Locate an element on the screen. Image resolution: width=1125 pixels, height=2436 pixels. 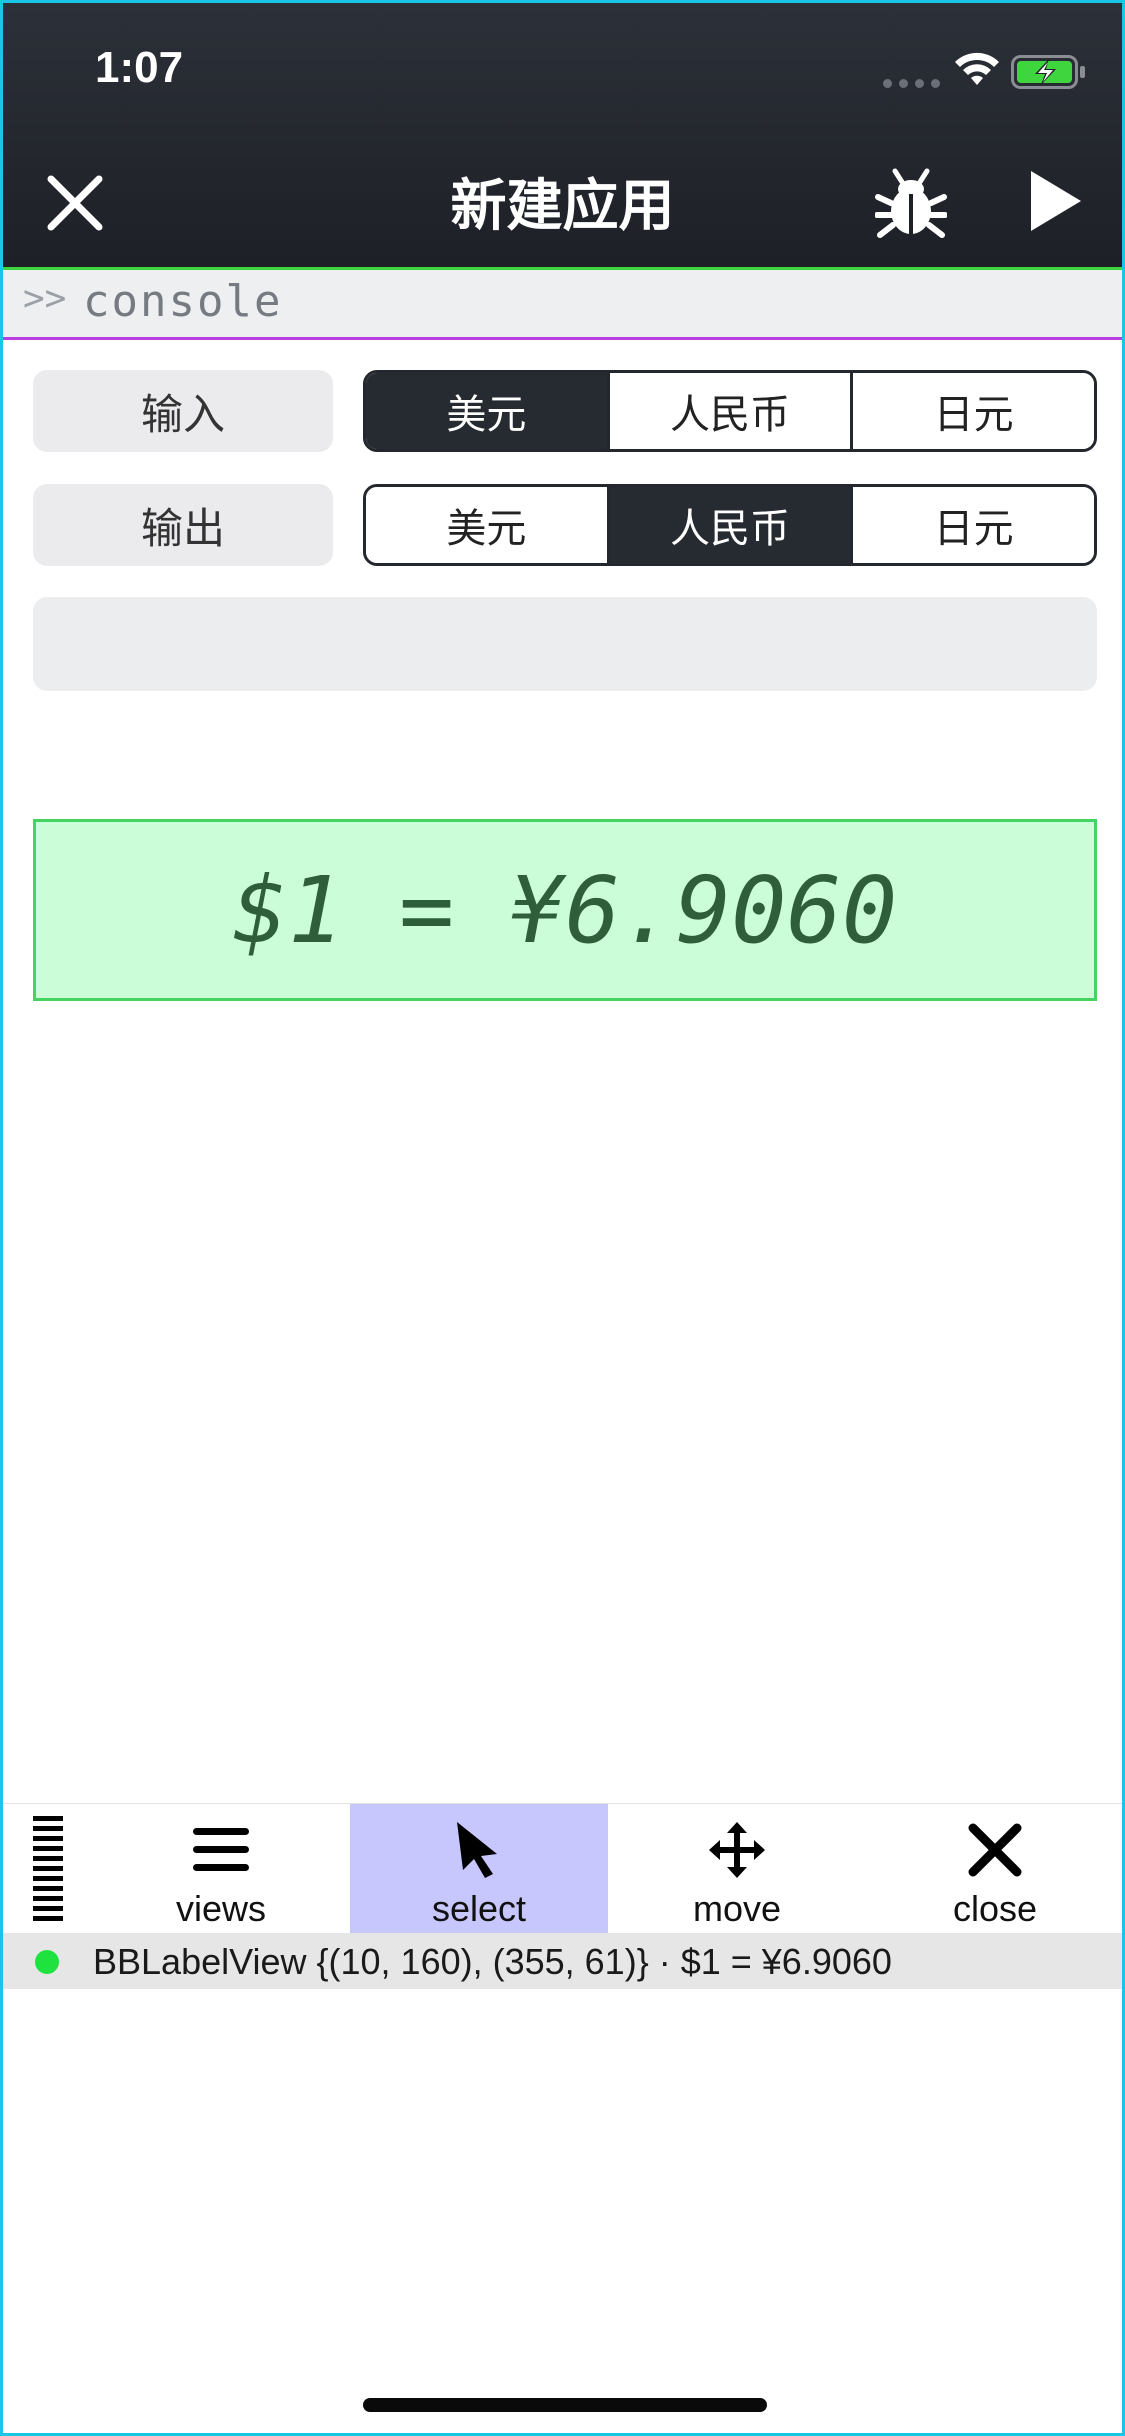
output-segment-jpy: 日元 is located at coordinates (972, 525).